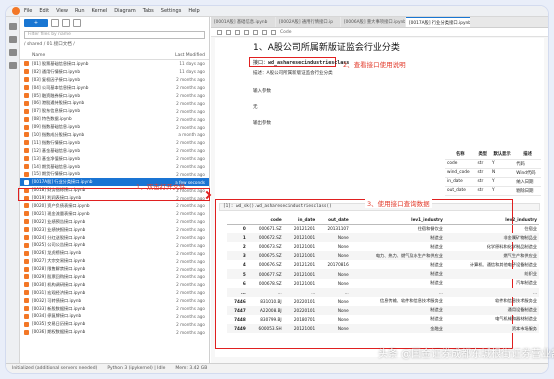 The image size is (554, 379). Describe the element at coordinates (99, 55) in the screenshot. I see `column-name: Name` at that location.